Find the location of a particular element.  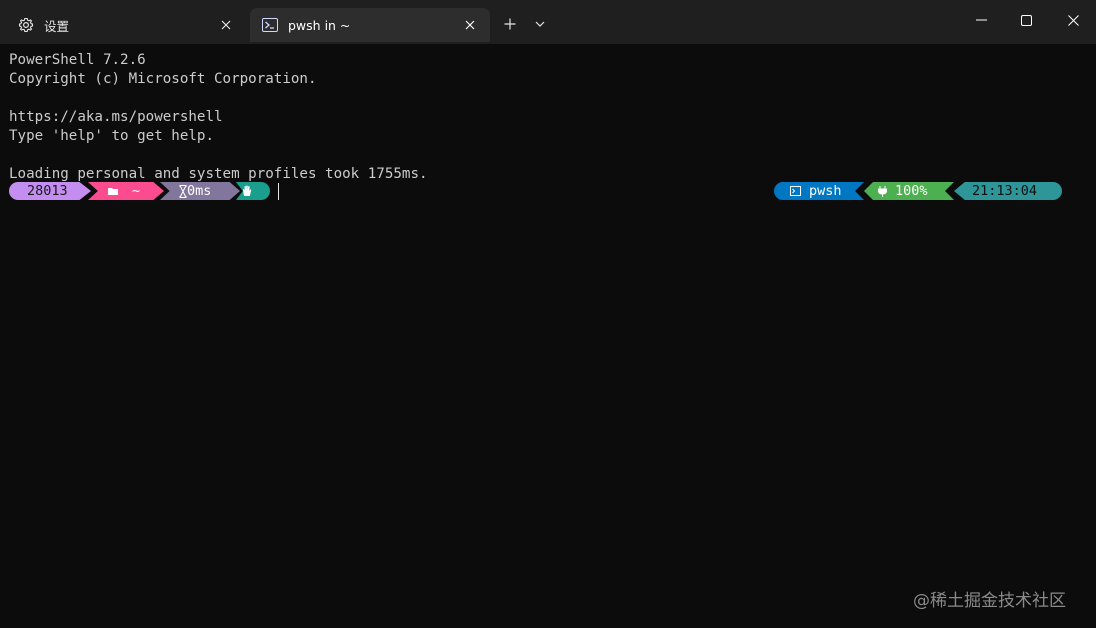

new-tab-button is located at coordinates (510, 24).